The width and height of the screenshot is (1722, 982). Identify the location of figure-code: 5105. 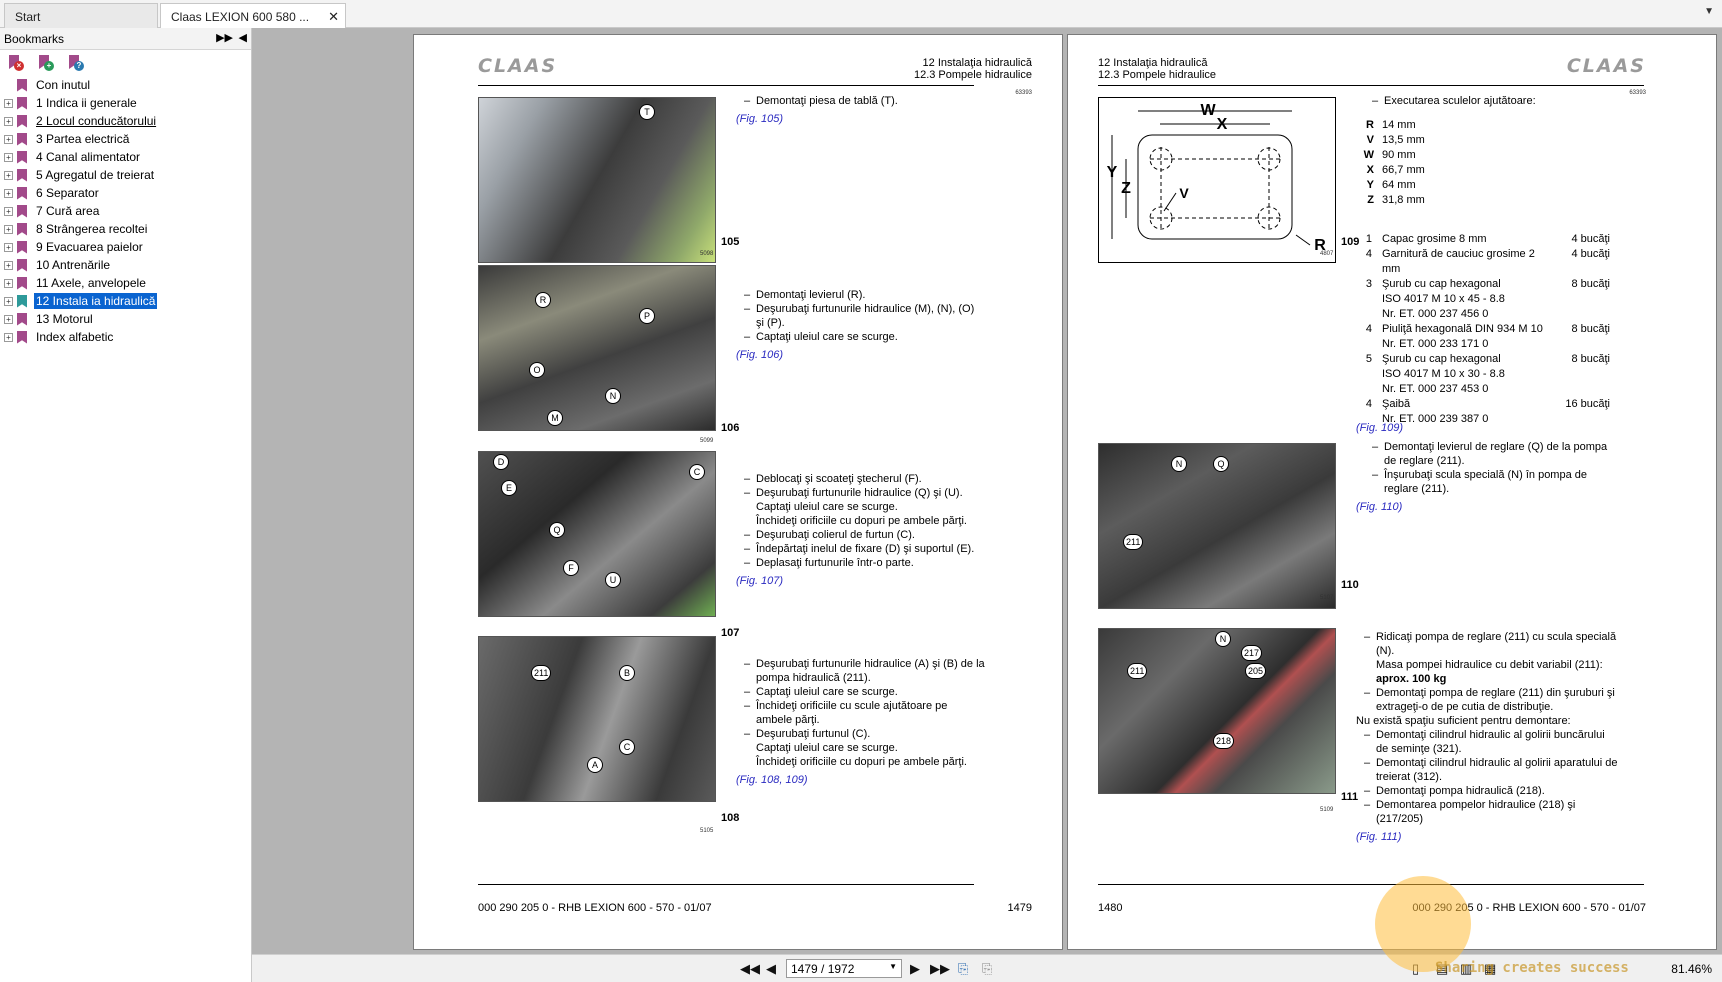
(707, 831).